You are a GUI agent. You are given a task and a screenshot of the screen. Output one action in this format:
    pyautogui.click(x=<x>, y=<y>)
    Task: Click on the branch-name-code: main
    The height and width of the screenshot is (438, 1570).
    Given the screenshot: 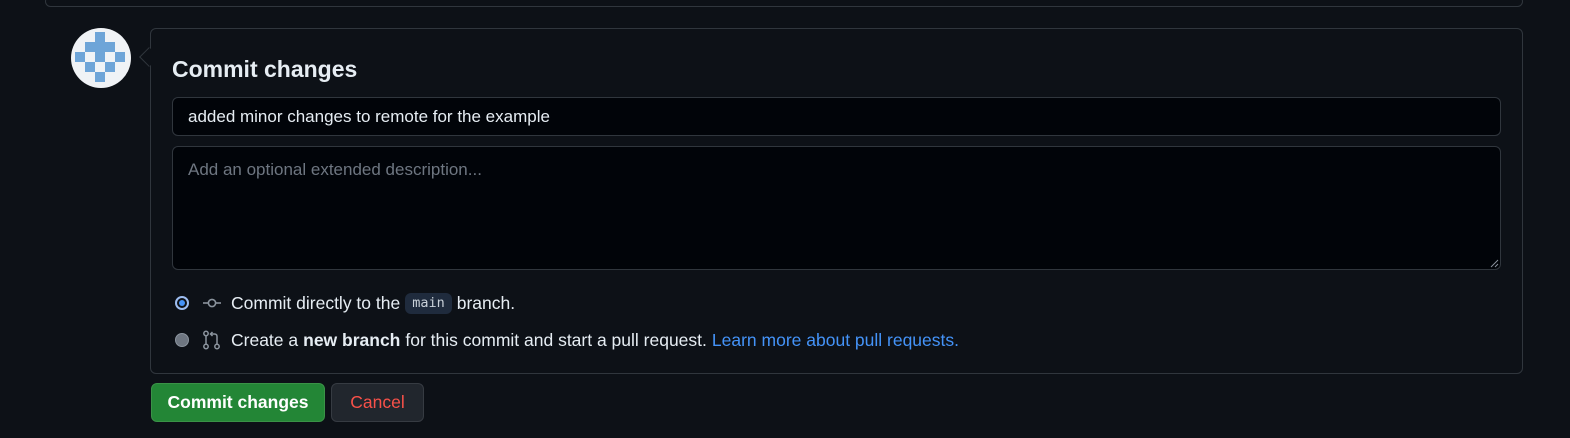 What is the action you would take?
    pyautogui.click(x=428, y=303)
    